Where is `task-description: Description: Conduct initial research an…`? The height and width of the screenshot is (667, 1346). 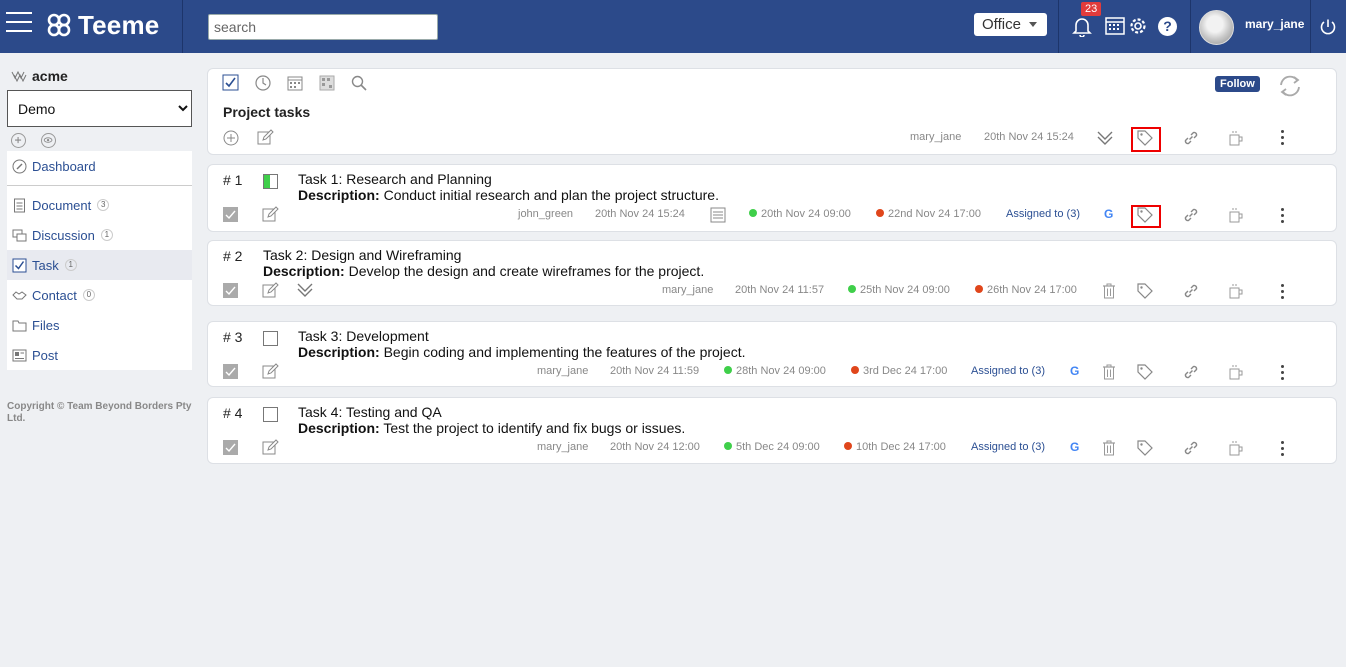 task-description: Description: Conduct initial research an… is located at coordinates (508, 195).